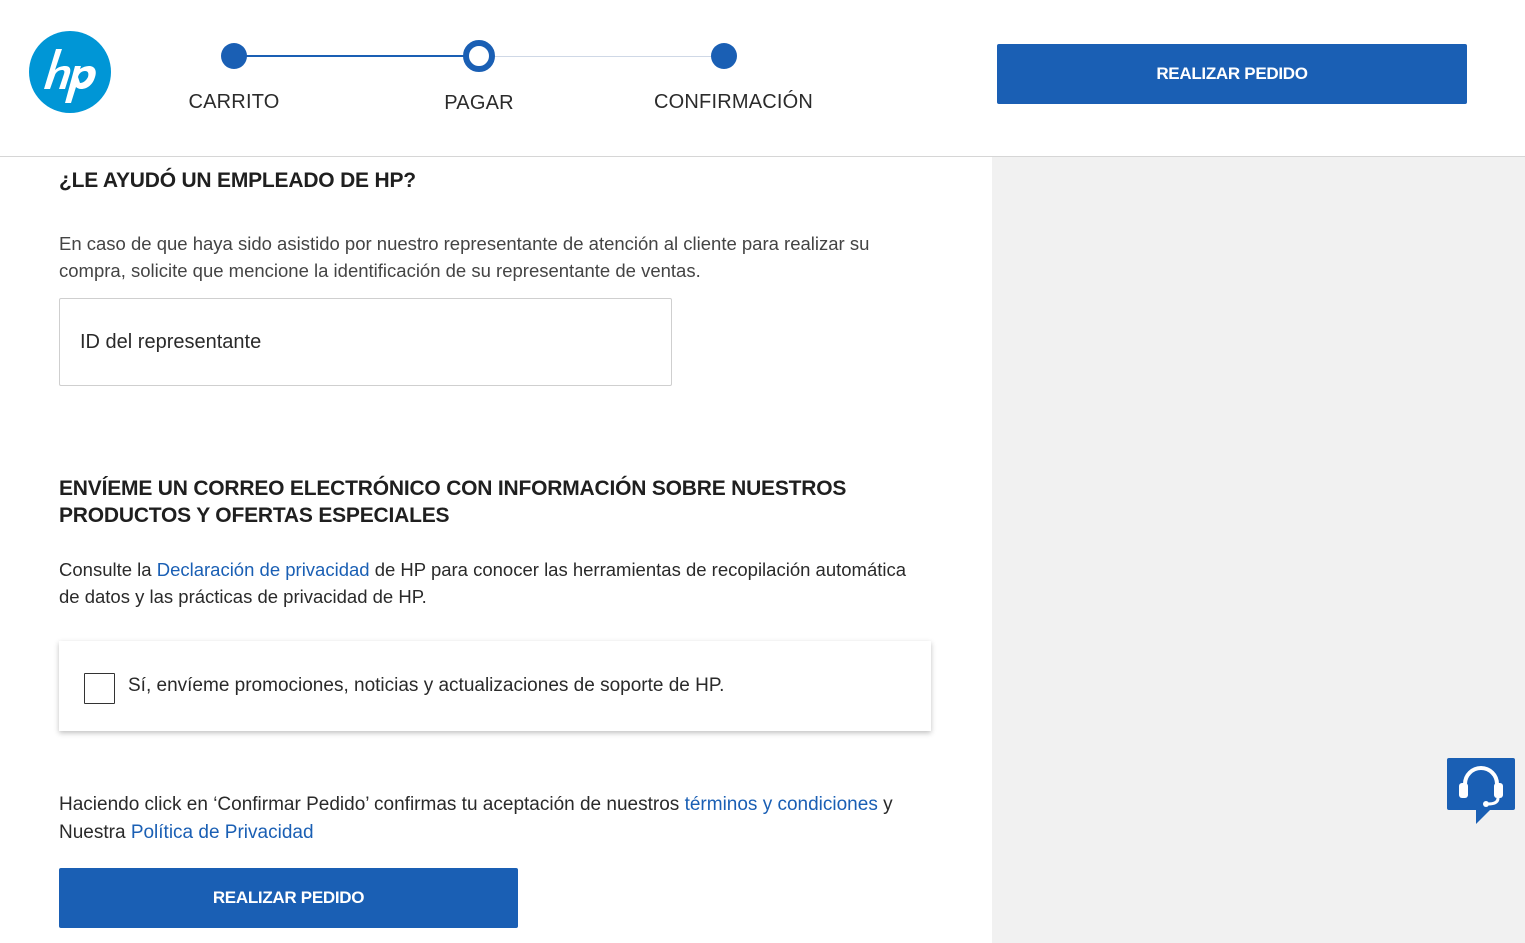  I want to click on terms-link: términos y condiciones, so click(781, 804).